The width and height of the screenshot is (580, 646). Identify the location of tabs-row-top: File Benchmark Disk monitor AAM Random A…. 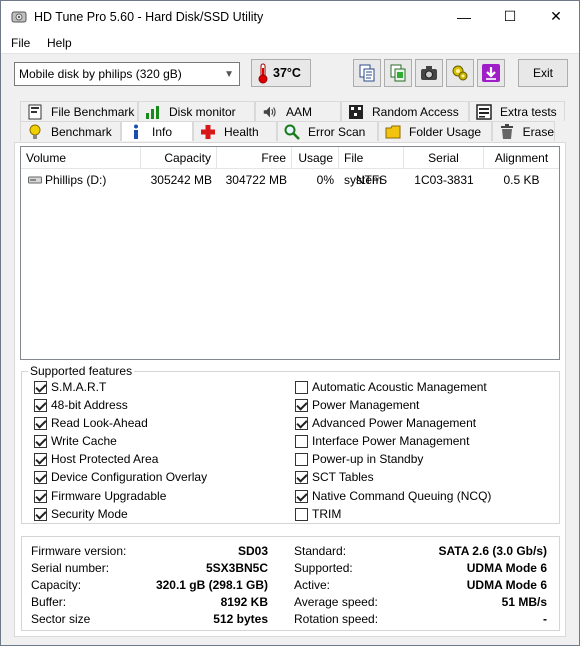
(292, 111).